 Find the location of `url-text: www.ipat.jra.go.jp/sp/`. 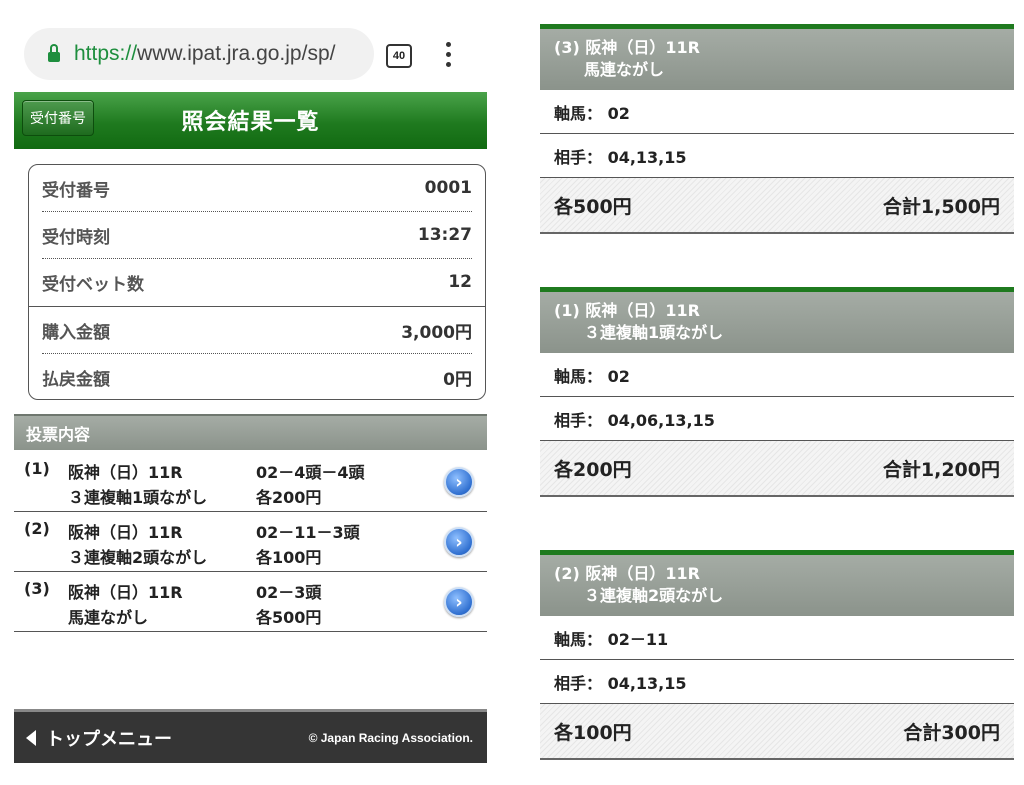

url-text: www.ipat.jra.go.jp/sp/ is located at coordinates (236, 53).